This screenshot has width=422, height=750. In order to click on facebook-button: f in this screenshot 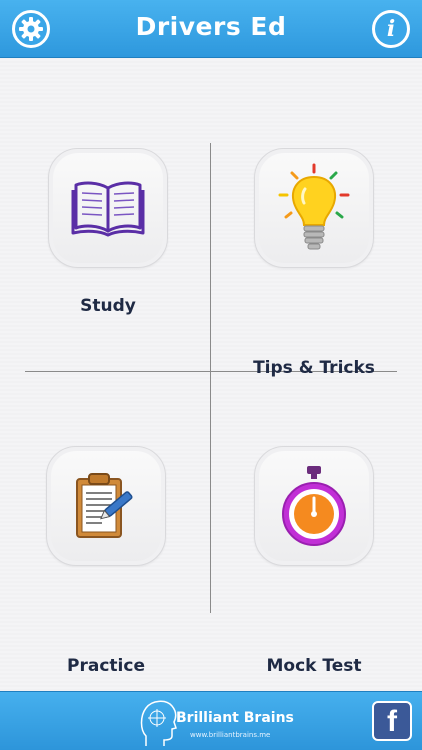, I will do `click(392, 721)`.